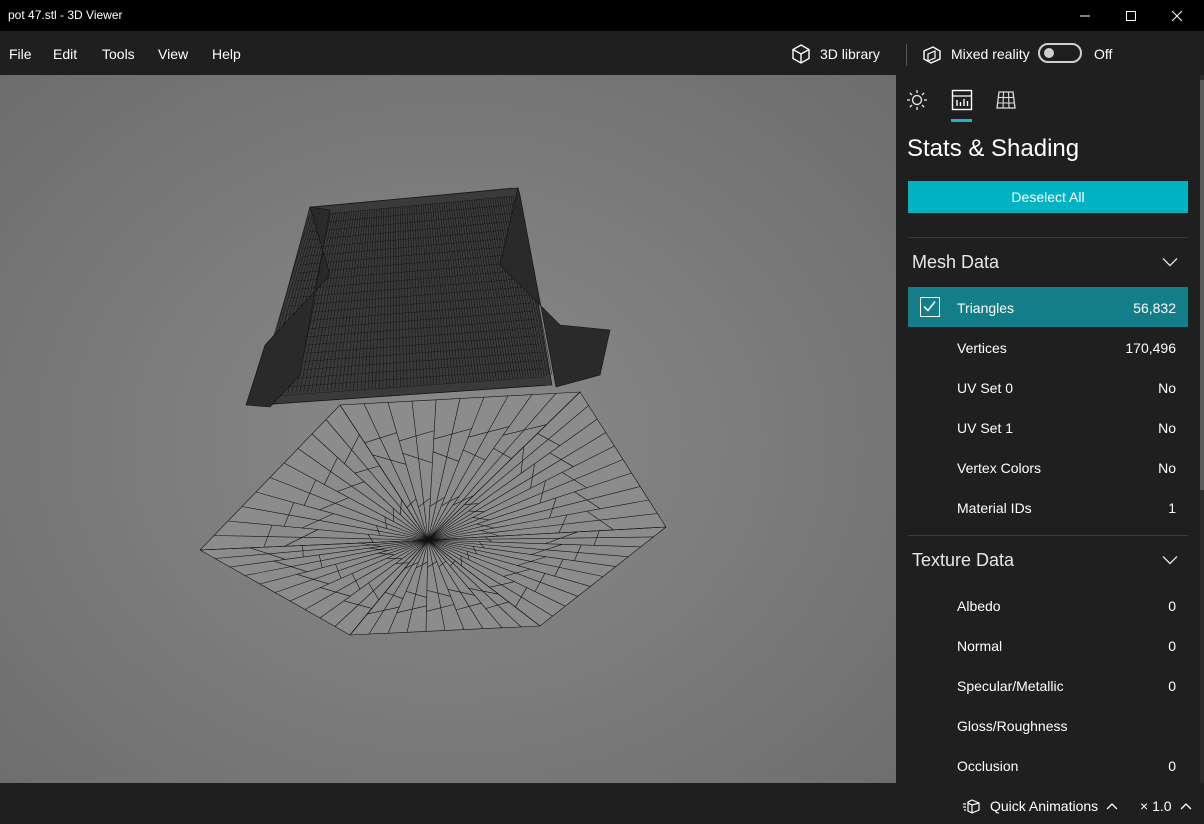 Image resolution: width=1204 pixels, height=824 pixels. Describe the element at coordinates (850, 54) in the screenshot. I see `3d-library-label: 3D library` at that location.